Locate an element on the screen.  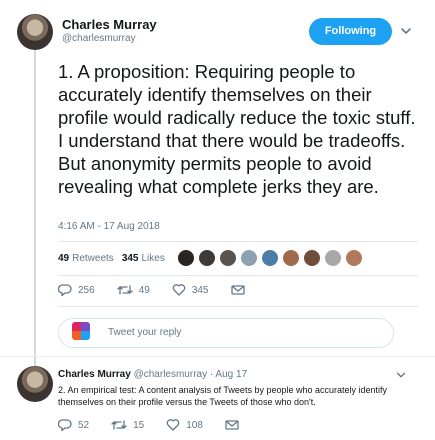
retweet-action: 49 is located at coordinates (133, 290).